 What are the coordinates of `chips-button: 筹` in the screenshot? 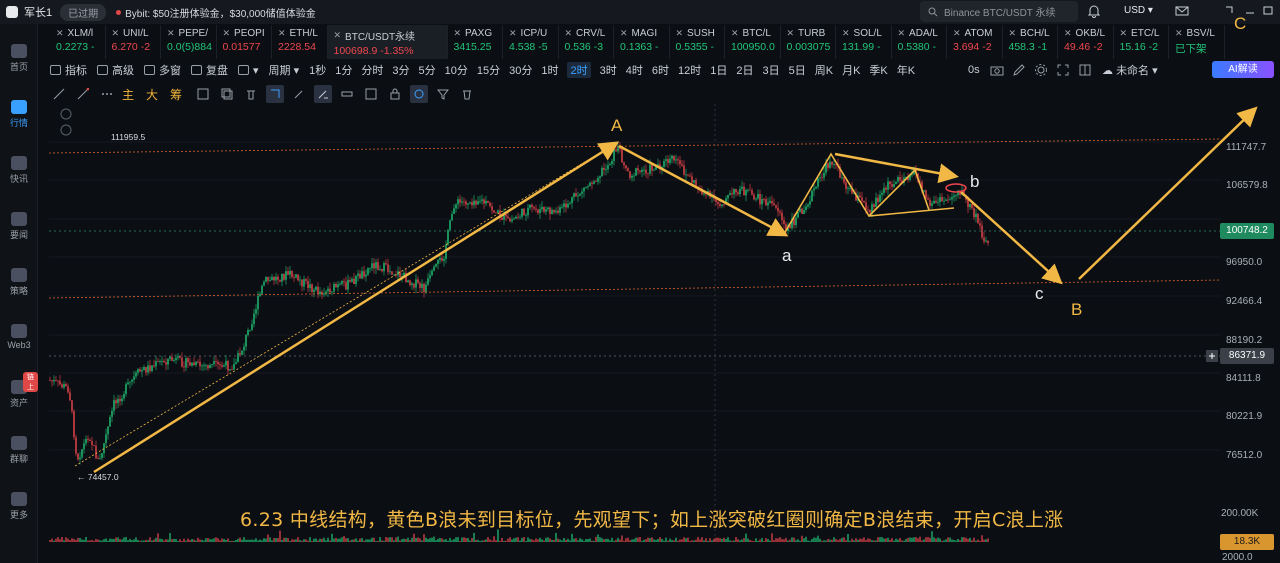 It's located at (176, 94).